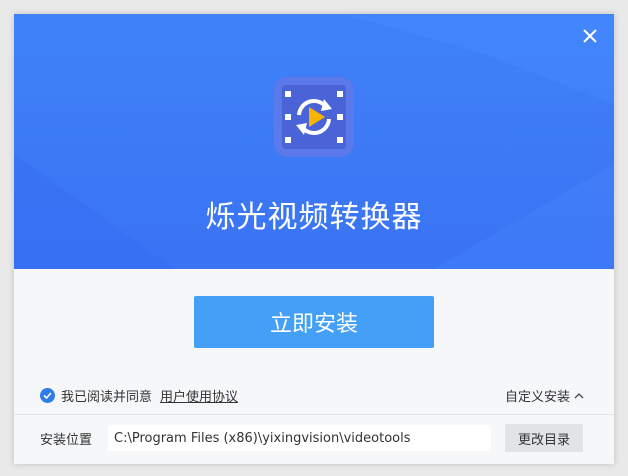  What do you see at coordinates (314, 322) in the screenshot?
I see `install-now-button: 立即安装` at bounding box center [314, 322].